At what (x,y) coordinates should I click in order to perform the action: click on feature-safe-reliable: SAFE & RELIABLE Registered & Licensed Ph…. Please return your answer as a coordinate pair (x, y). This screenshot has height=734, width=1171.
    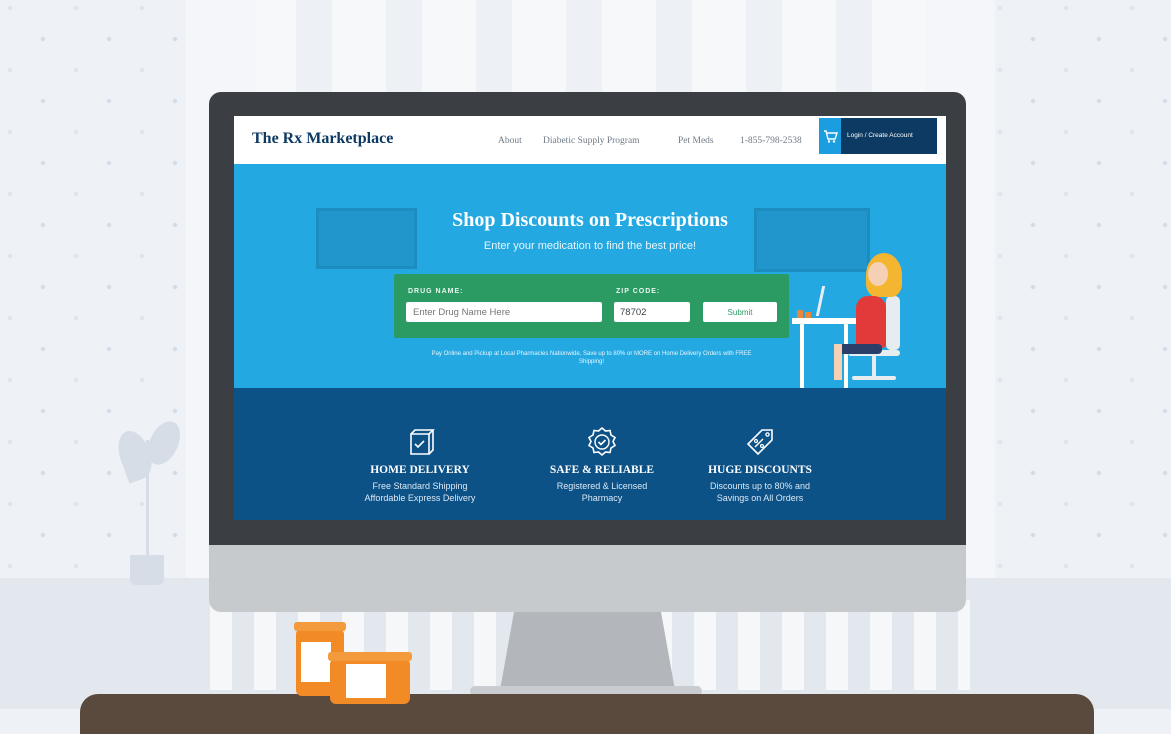
    Looking at the image, I should click on (602, 465).